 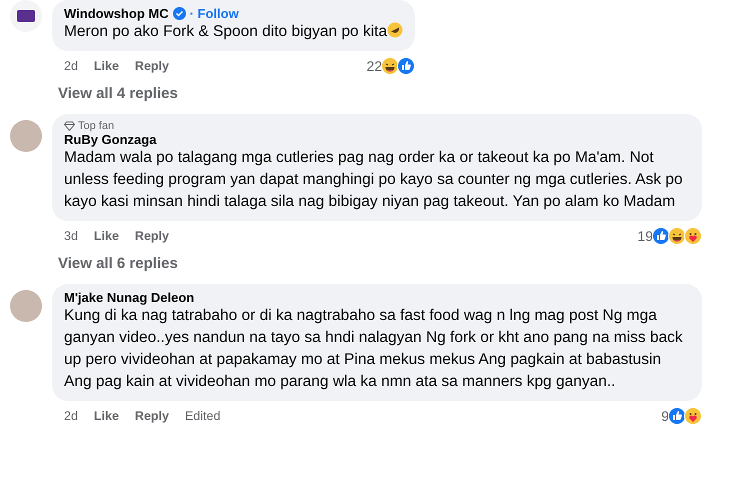 I want to click on comment-text: Meron po ako Fork & Spoon dito bigyan po kita, so click(x=234, y=32).